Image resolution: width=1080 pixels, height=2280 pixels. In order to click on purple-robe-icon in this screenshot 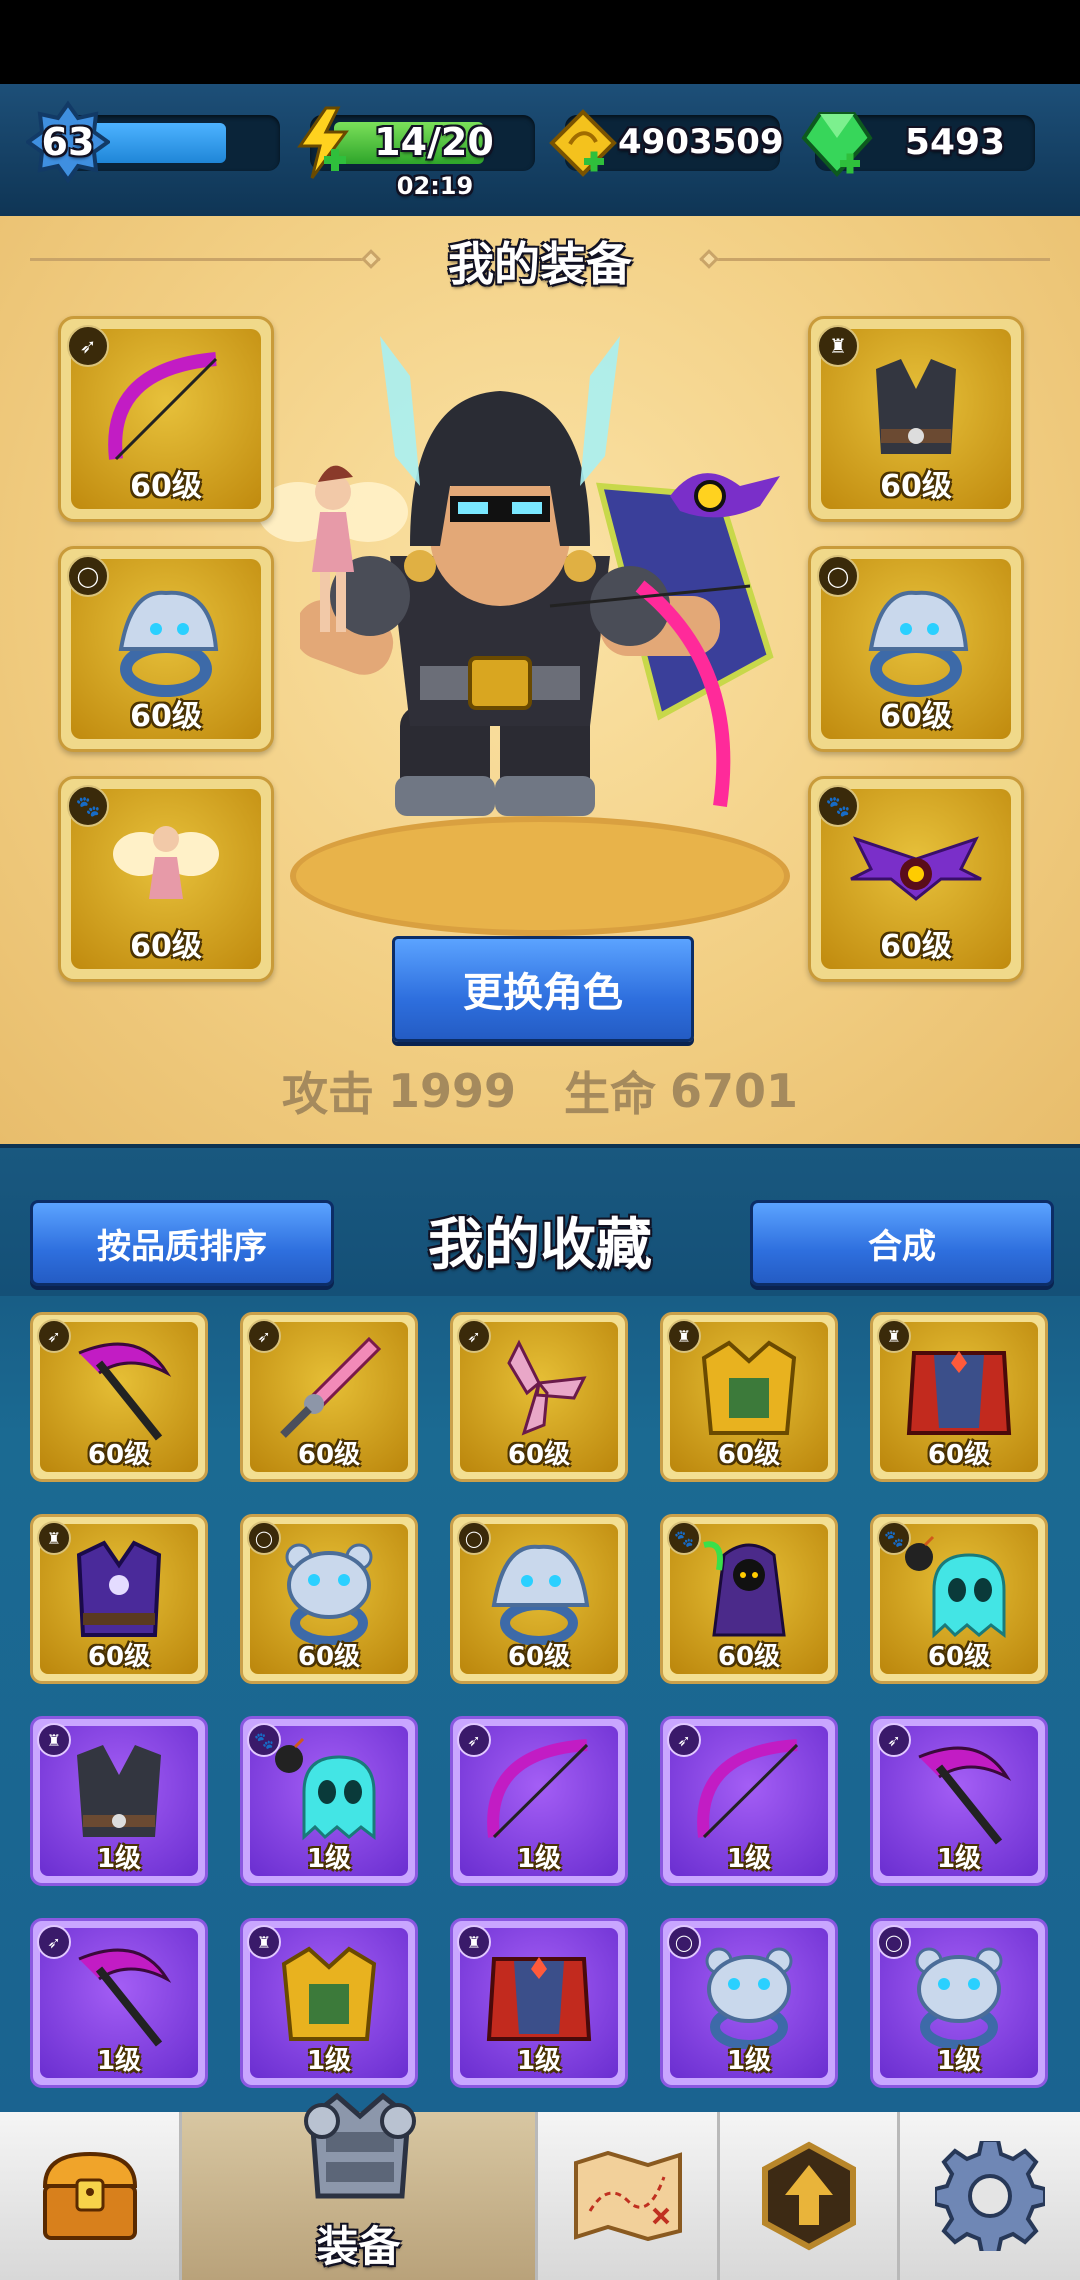, I will do `click(119, 1592)`.